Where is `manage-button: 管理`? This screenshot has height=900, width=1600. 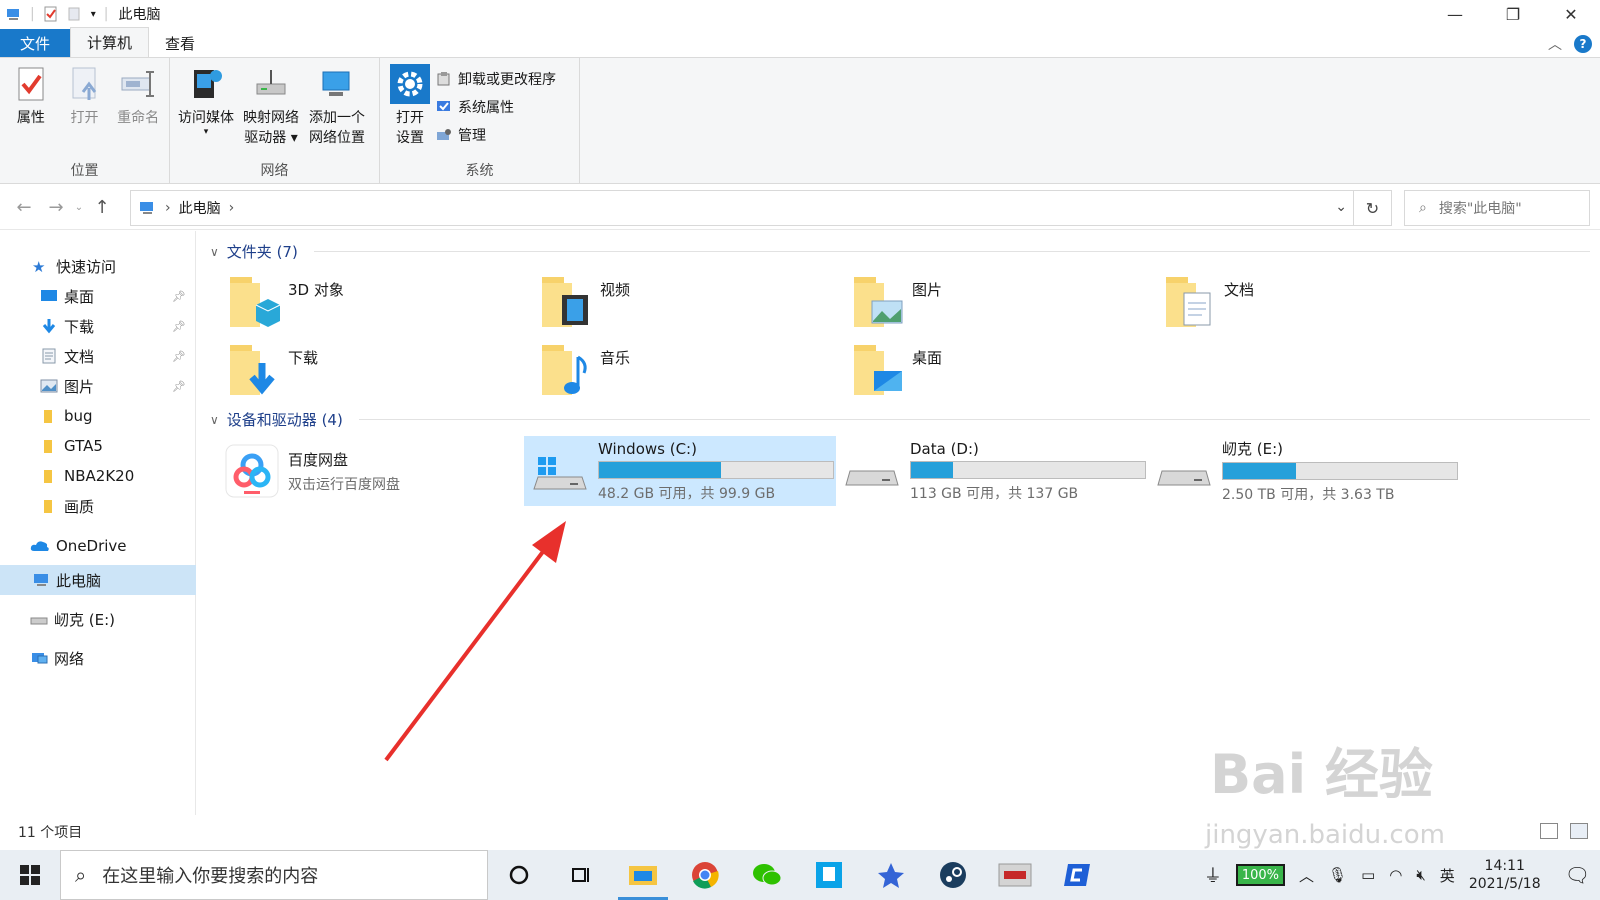 manage-button: 管理 is located at coordinates (496, 135).